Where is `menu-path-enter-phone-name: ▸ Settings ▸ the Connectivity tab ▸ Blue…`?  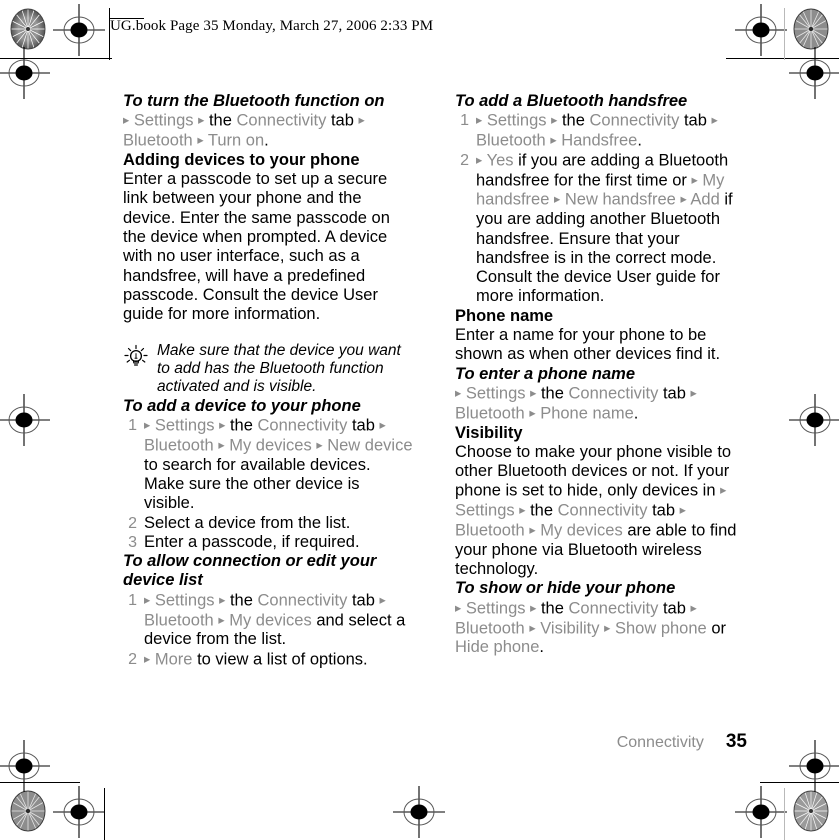
menu-path-enter-phone-name: ▸ Settings ▸ the Connectivity tab ▸ Blue… is located at coordinates (601, 404).